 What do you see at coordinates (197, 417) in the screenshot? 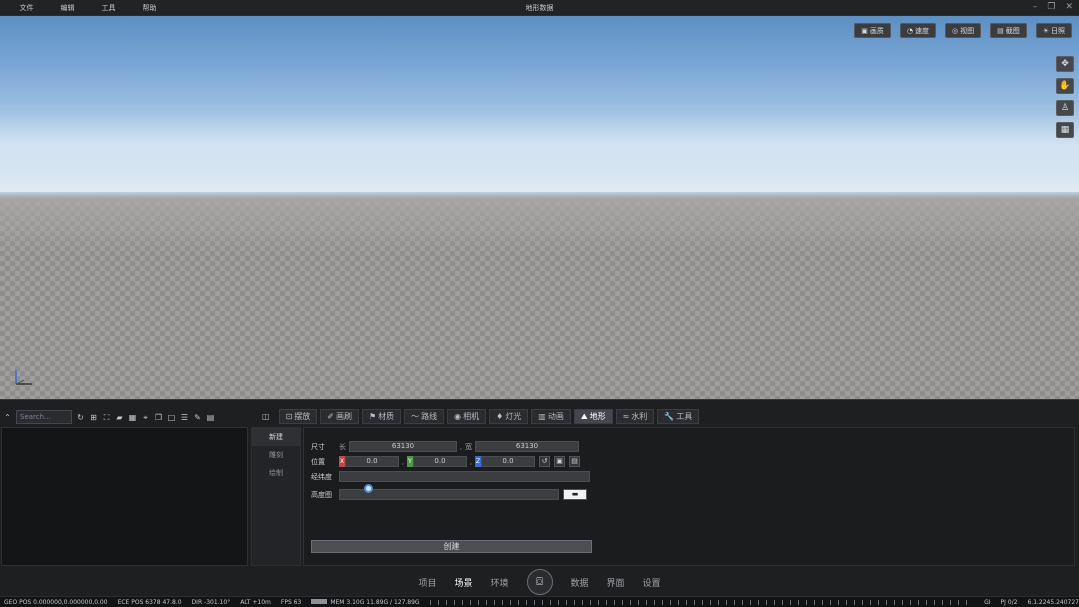
I see `edit-icon: ✎` at bounding box center [197, 417].